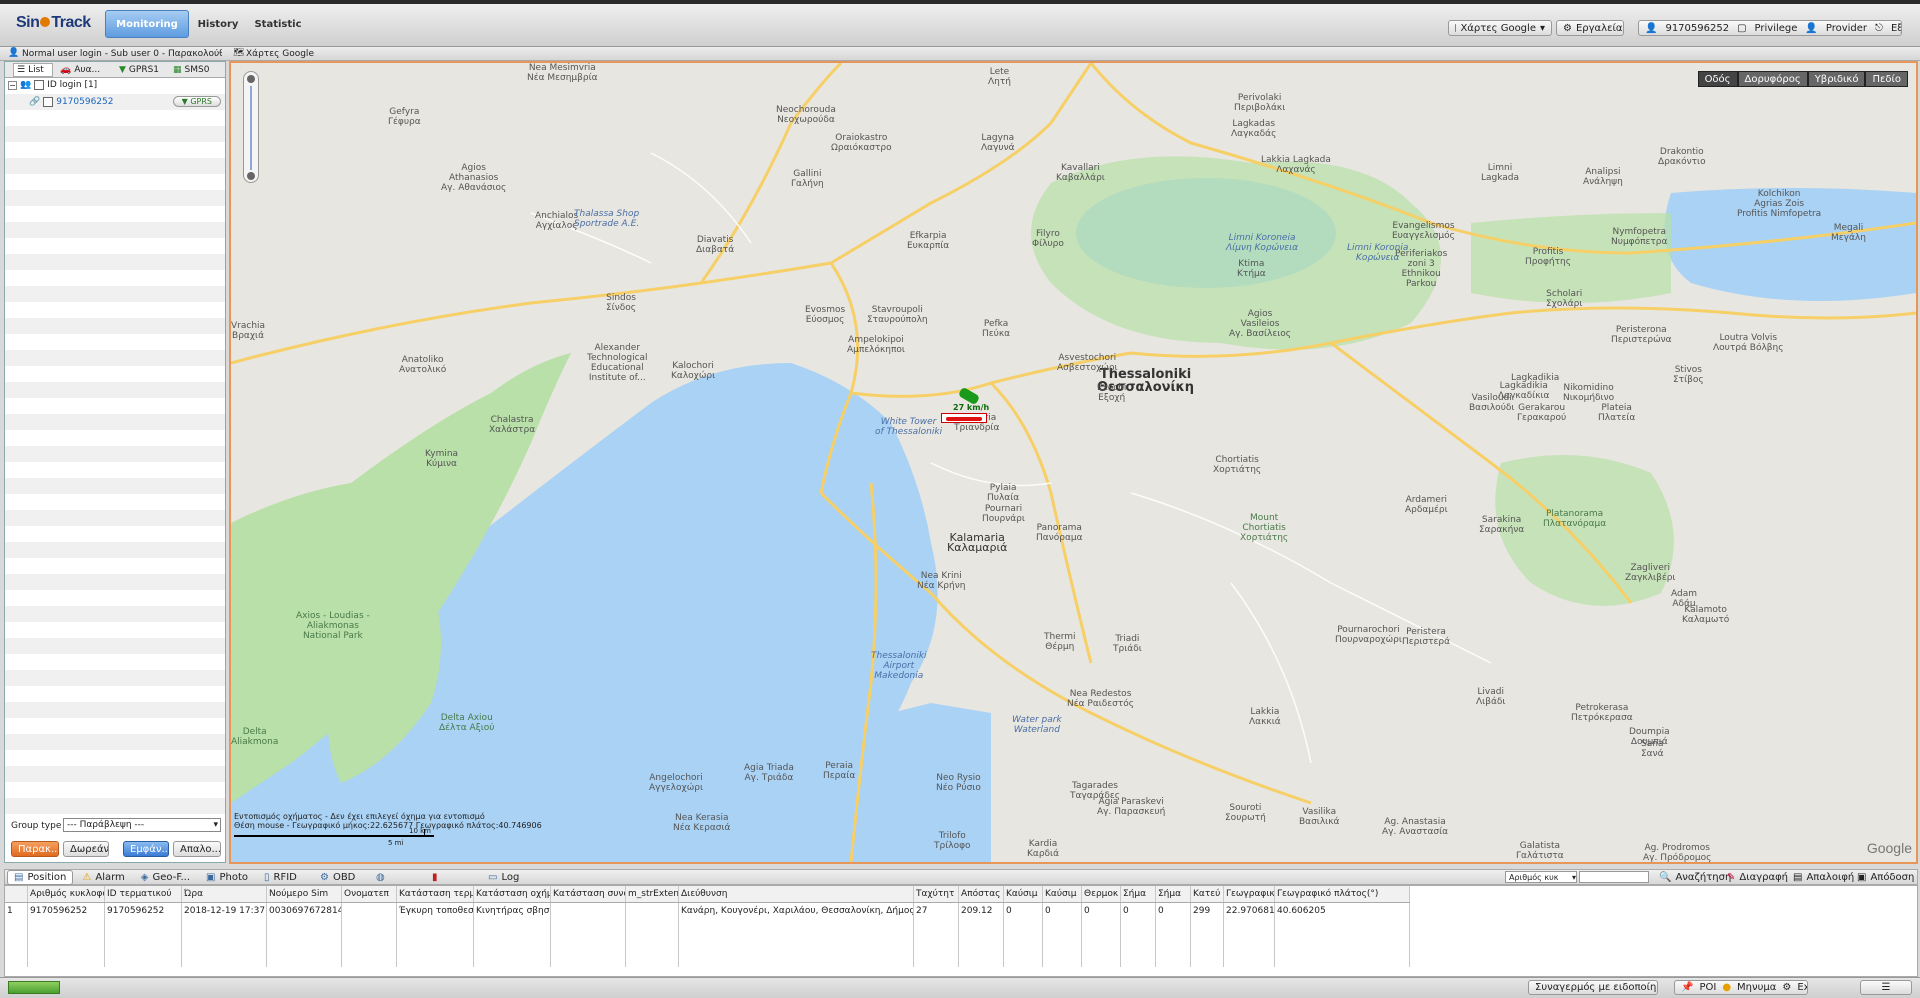 Image resolution: width=1920 pixels, height=998 pixels. Describe the element at coordinates (211, 877) in the screenshot. I see `photo-icon: ▣` at that location.